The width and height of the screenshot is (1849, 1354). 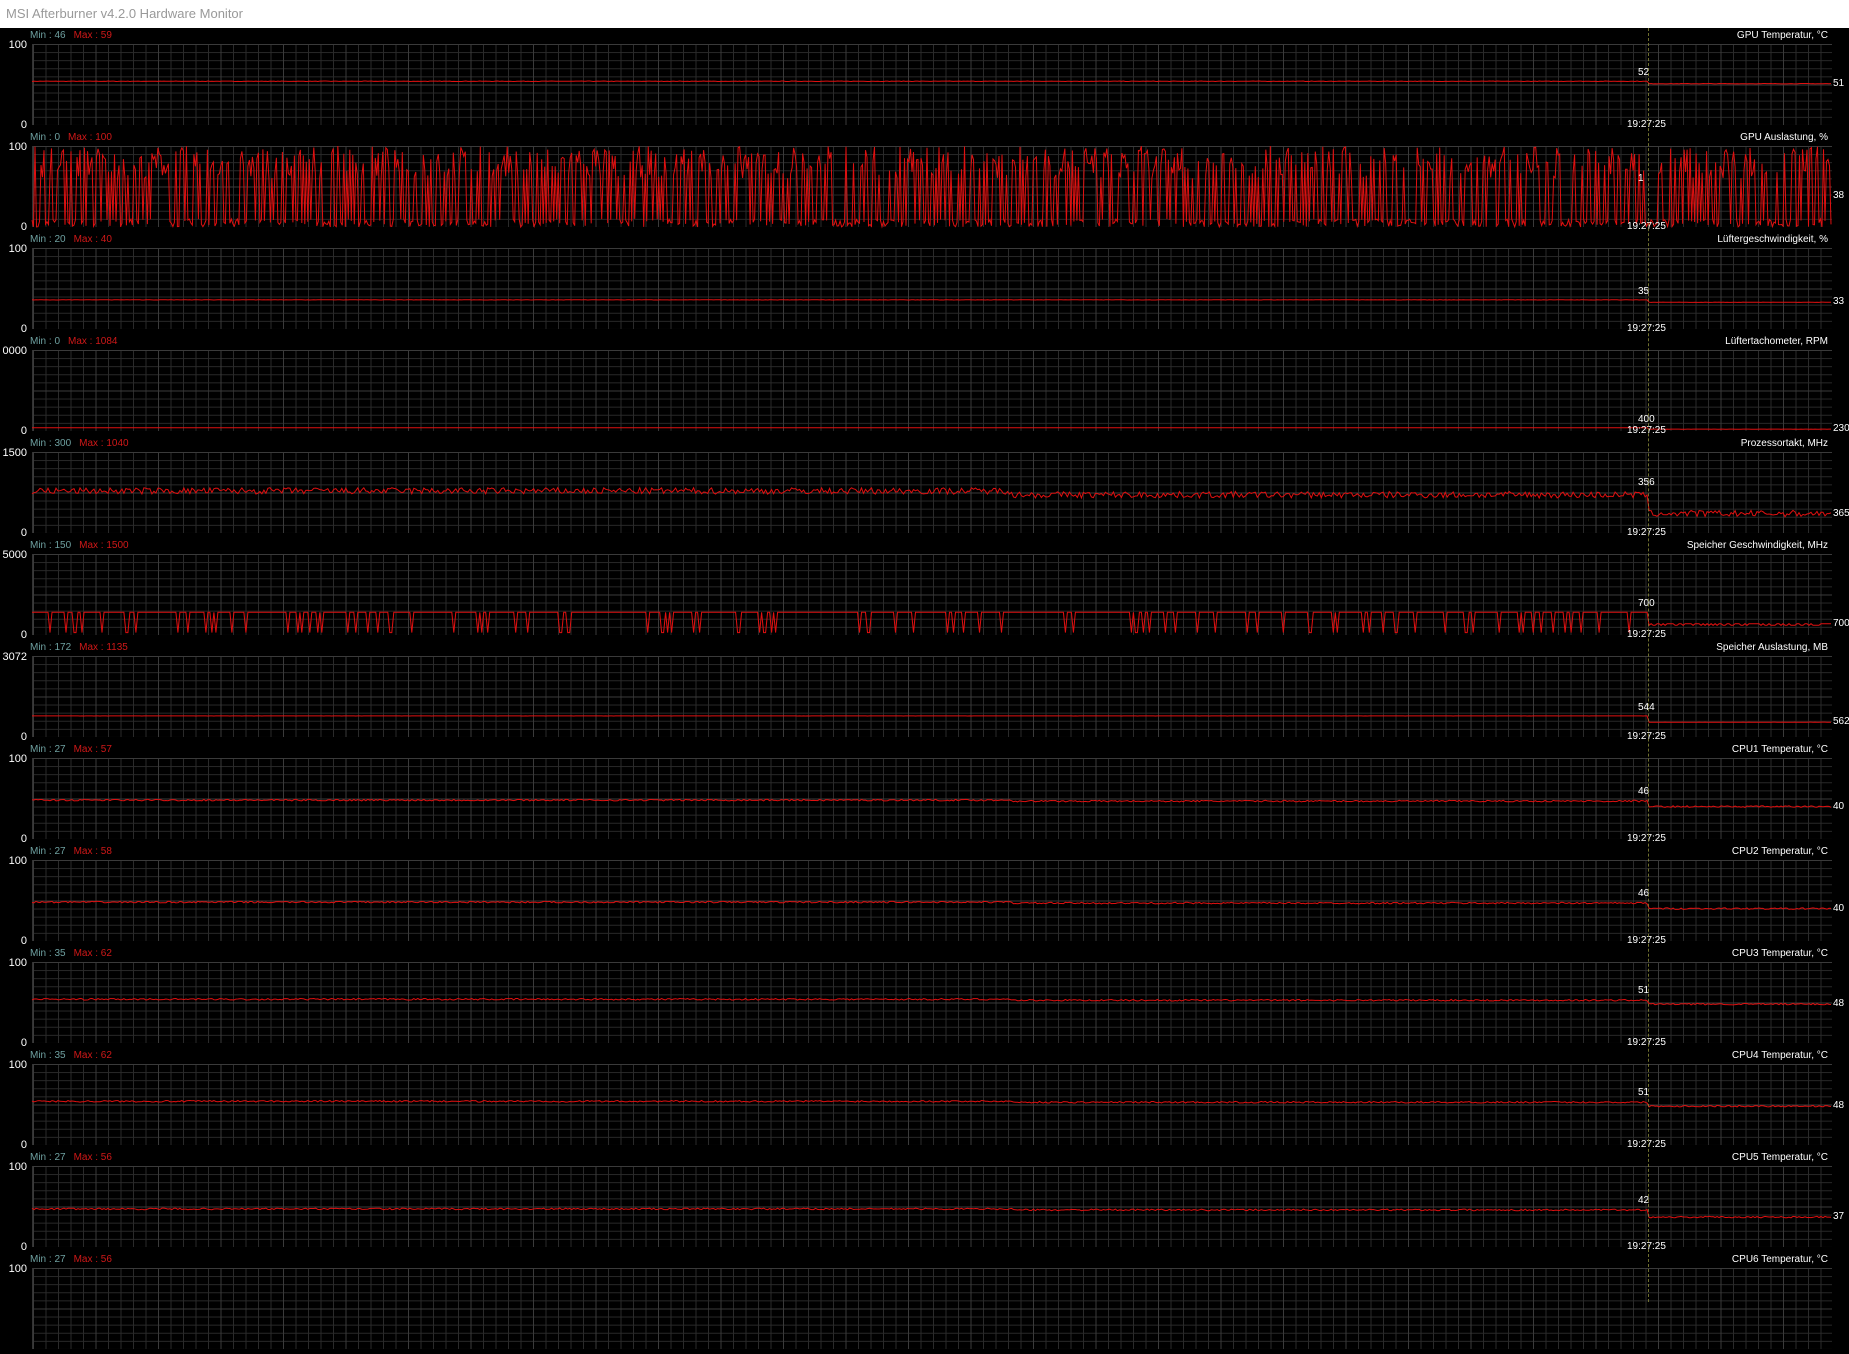 I want to click on min-label: Min : 46, so click(x=48, y=35).